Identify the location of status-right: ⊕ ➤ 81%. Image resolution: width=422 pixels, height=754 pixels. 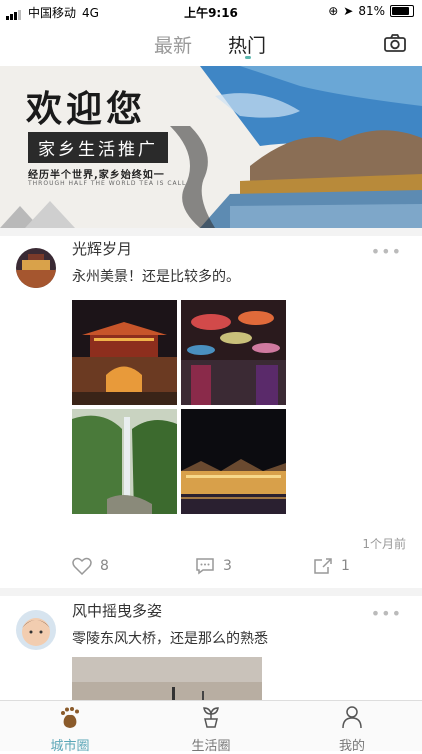
(371, 11).